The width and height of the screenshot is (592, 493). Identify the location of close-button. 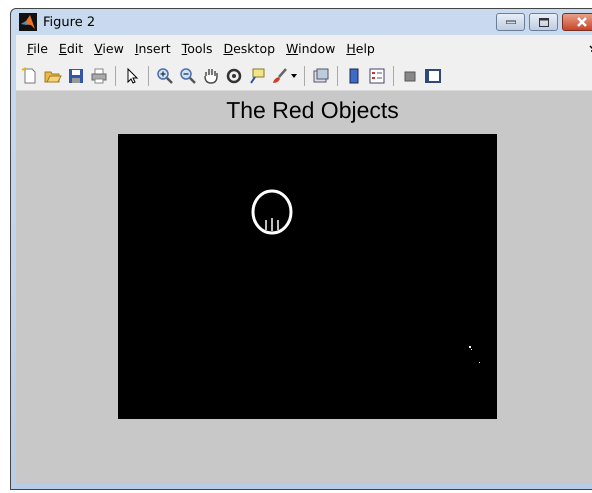
(577, 22).